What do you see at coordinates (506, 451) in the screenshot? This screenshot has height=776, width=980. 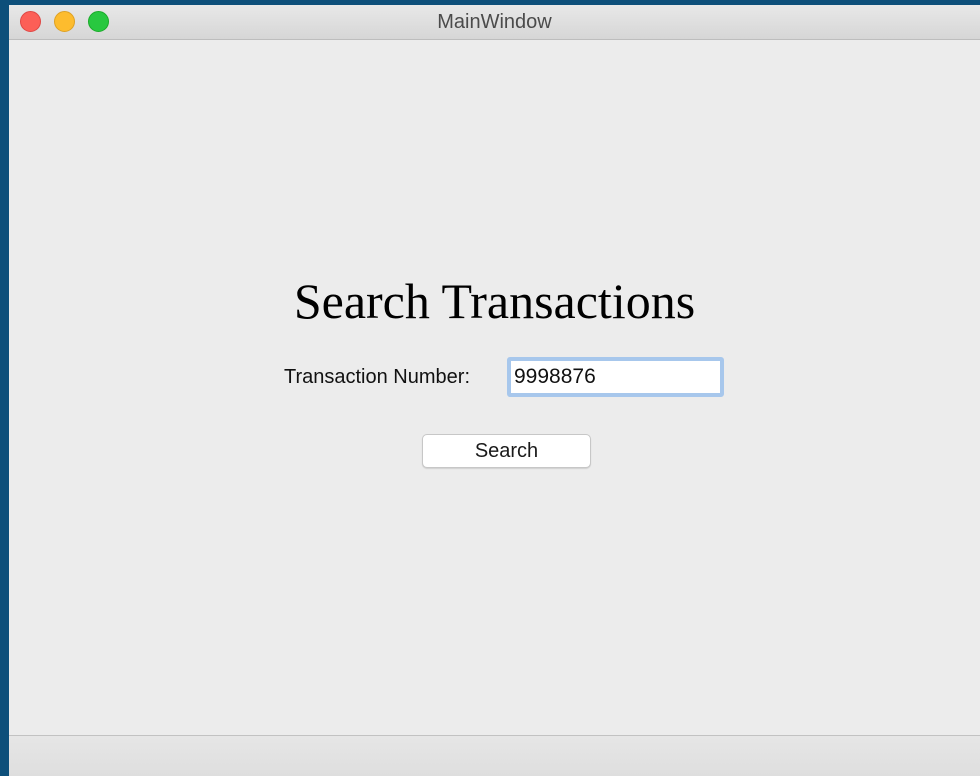 I see `search-button: Search` at bounding box center [506, 451].